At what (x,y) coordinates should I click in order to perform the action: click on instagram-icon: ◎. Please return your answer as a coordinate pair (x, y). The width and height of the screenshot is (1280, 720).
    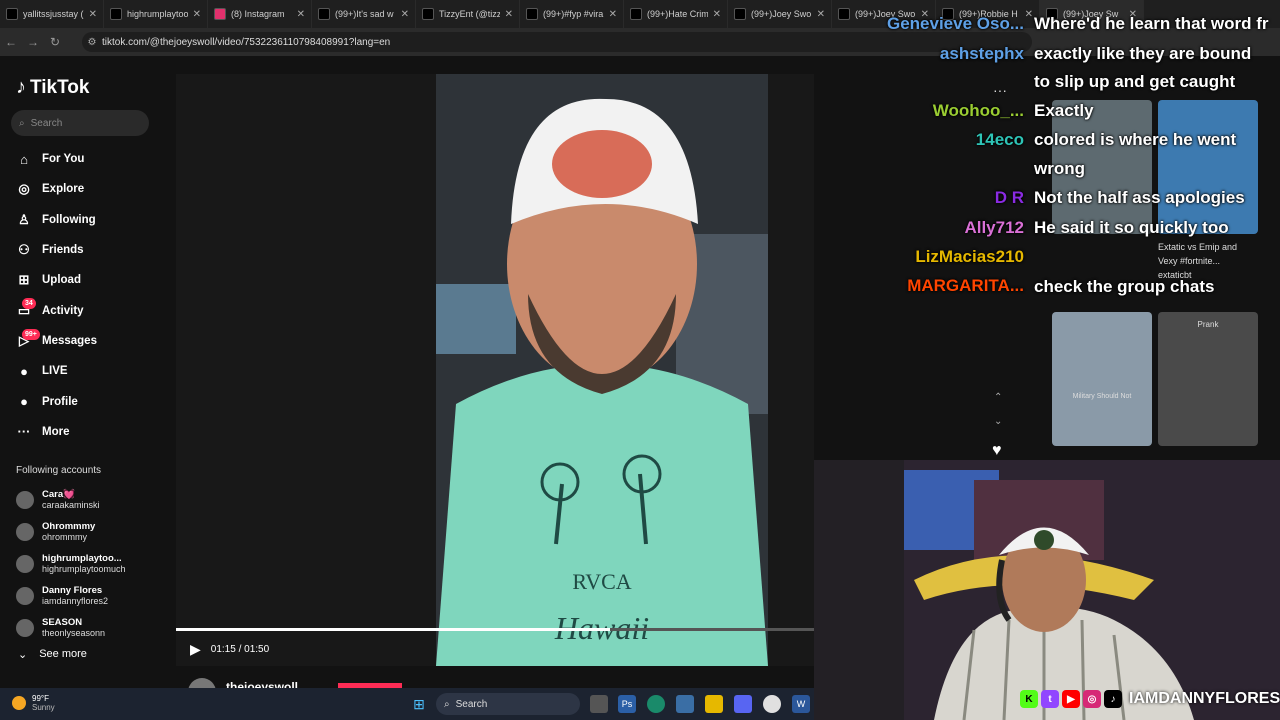
    Looking at the image, I should click on (1092, 699).